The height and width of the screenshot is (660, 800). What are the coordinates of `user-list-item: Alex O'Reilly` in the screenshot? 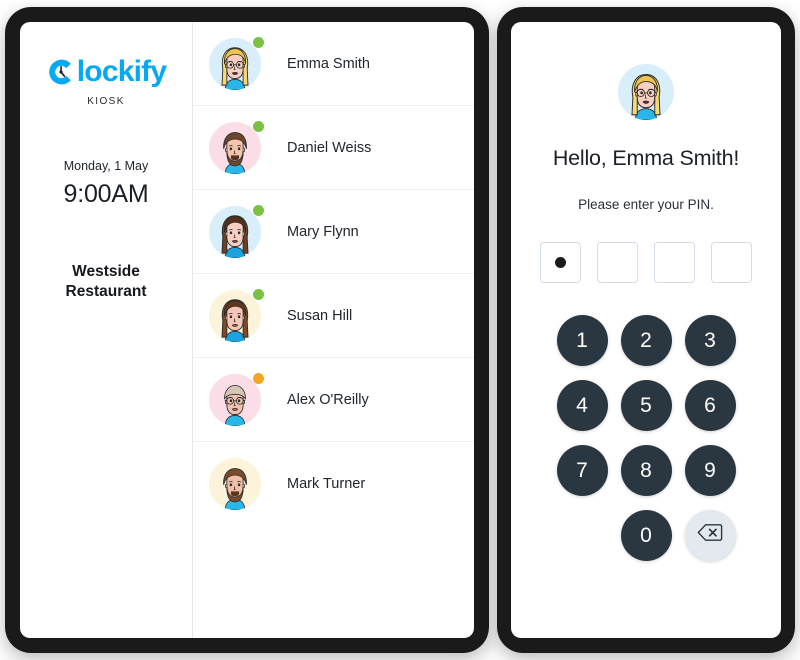 It's located at (333, 400).